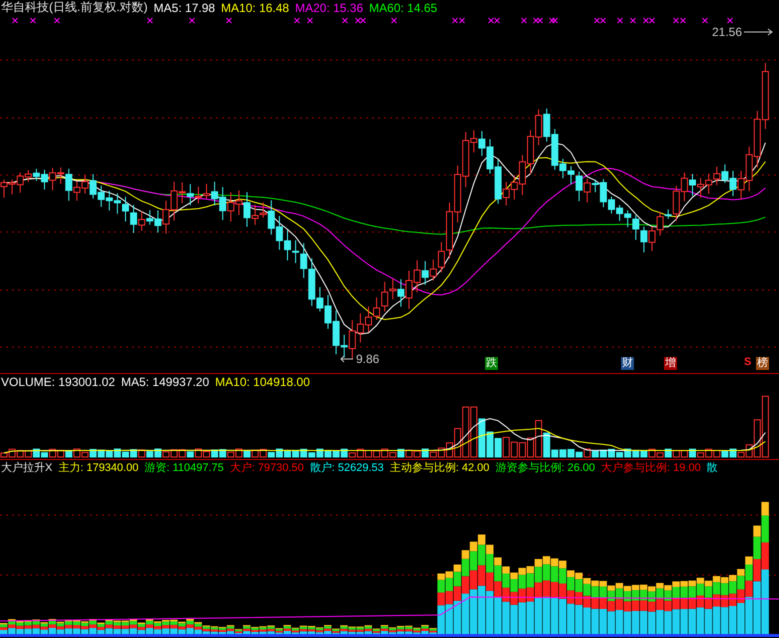 The width and height of the screenshot is (779, 638). I want to click on event-badge: 跌, so click(491, 363).